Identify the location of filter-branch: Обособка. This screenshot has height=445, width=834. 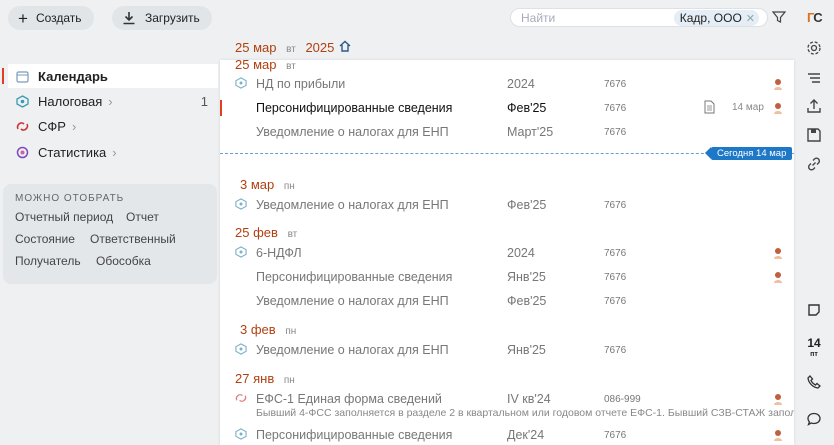
(123, 261).